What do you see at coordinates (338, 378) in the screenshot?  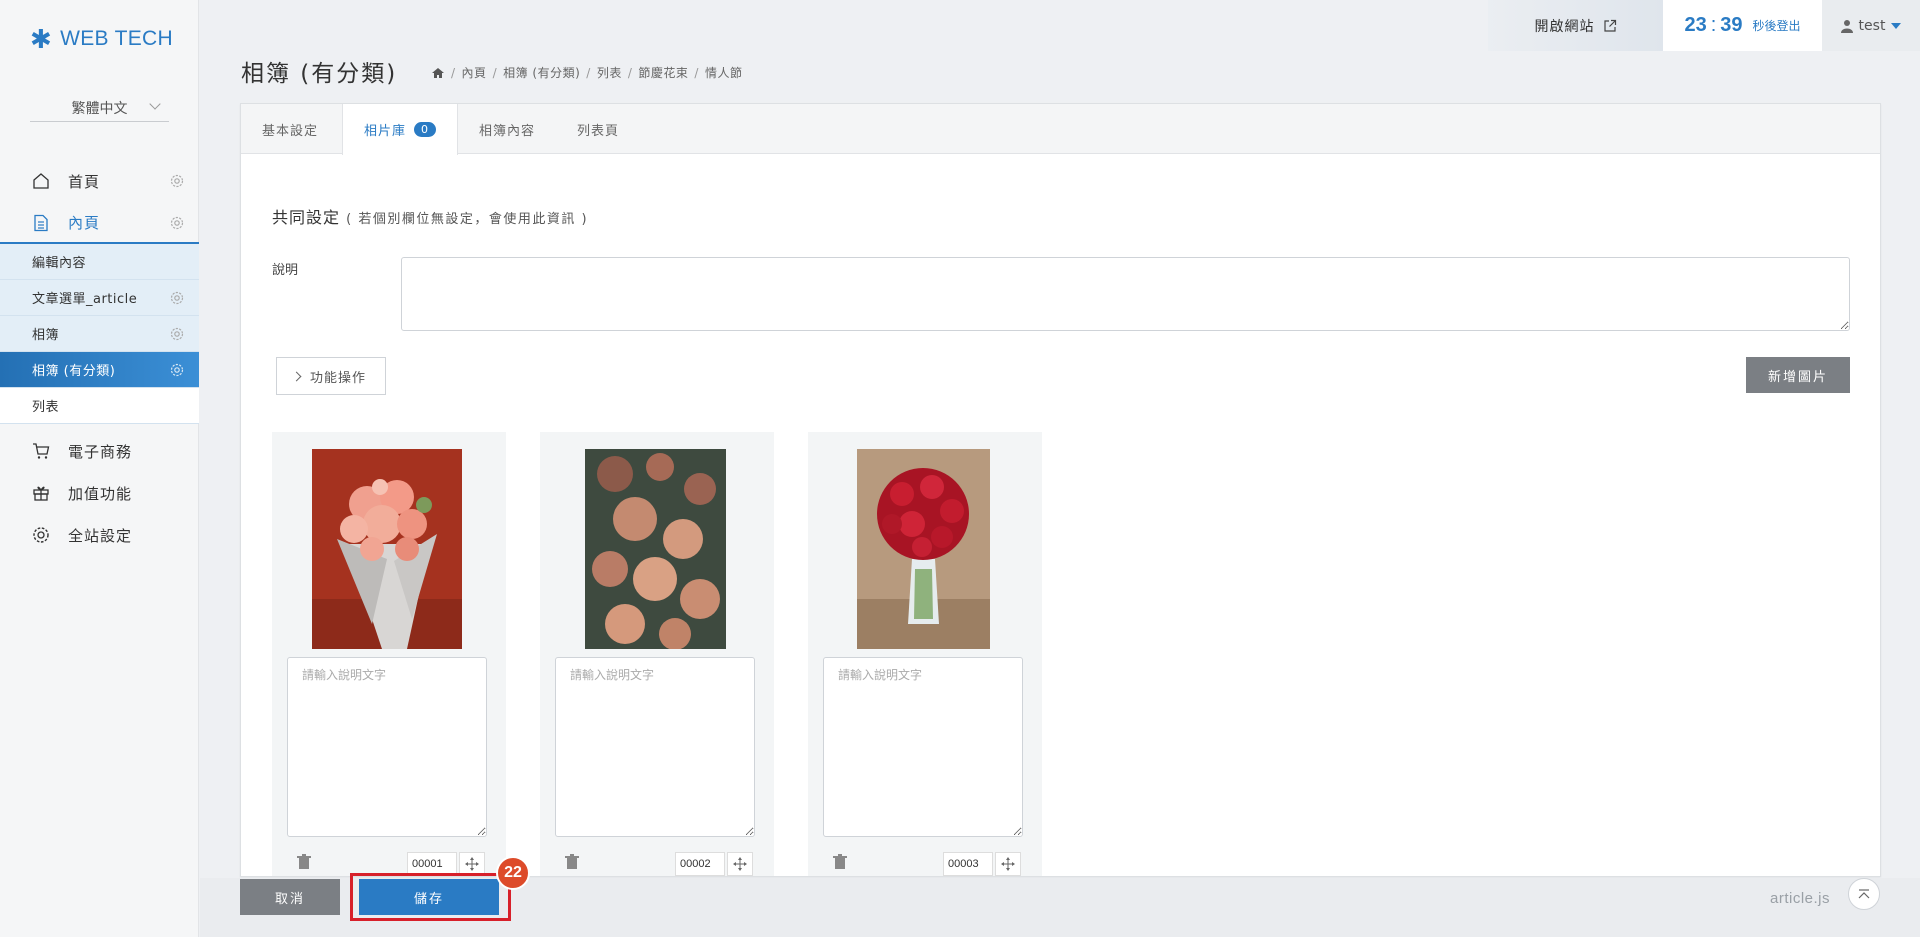 I see `function-operations-label: 功能操作` at bounding box center [338, 378].